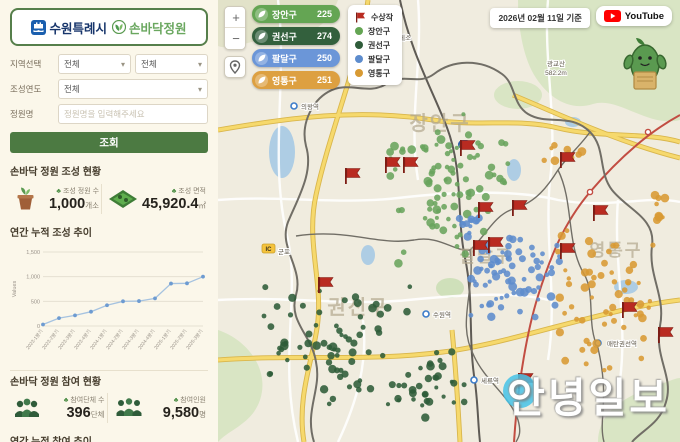  I want to click on youtube-button: YouTube, so click(633, 16).